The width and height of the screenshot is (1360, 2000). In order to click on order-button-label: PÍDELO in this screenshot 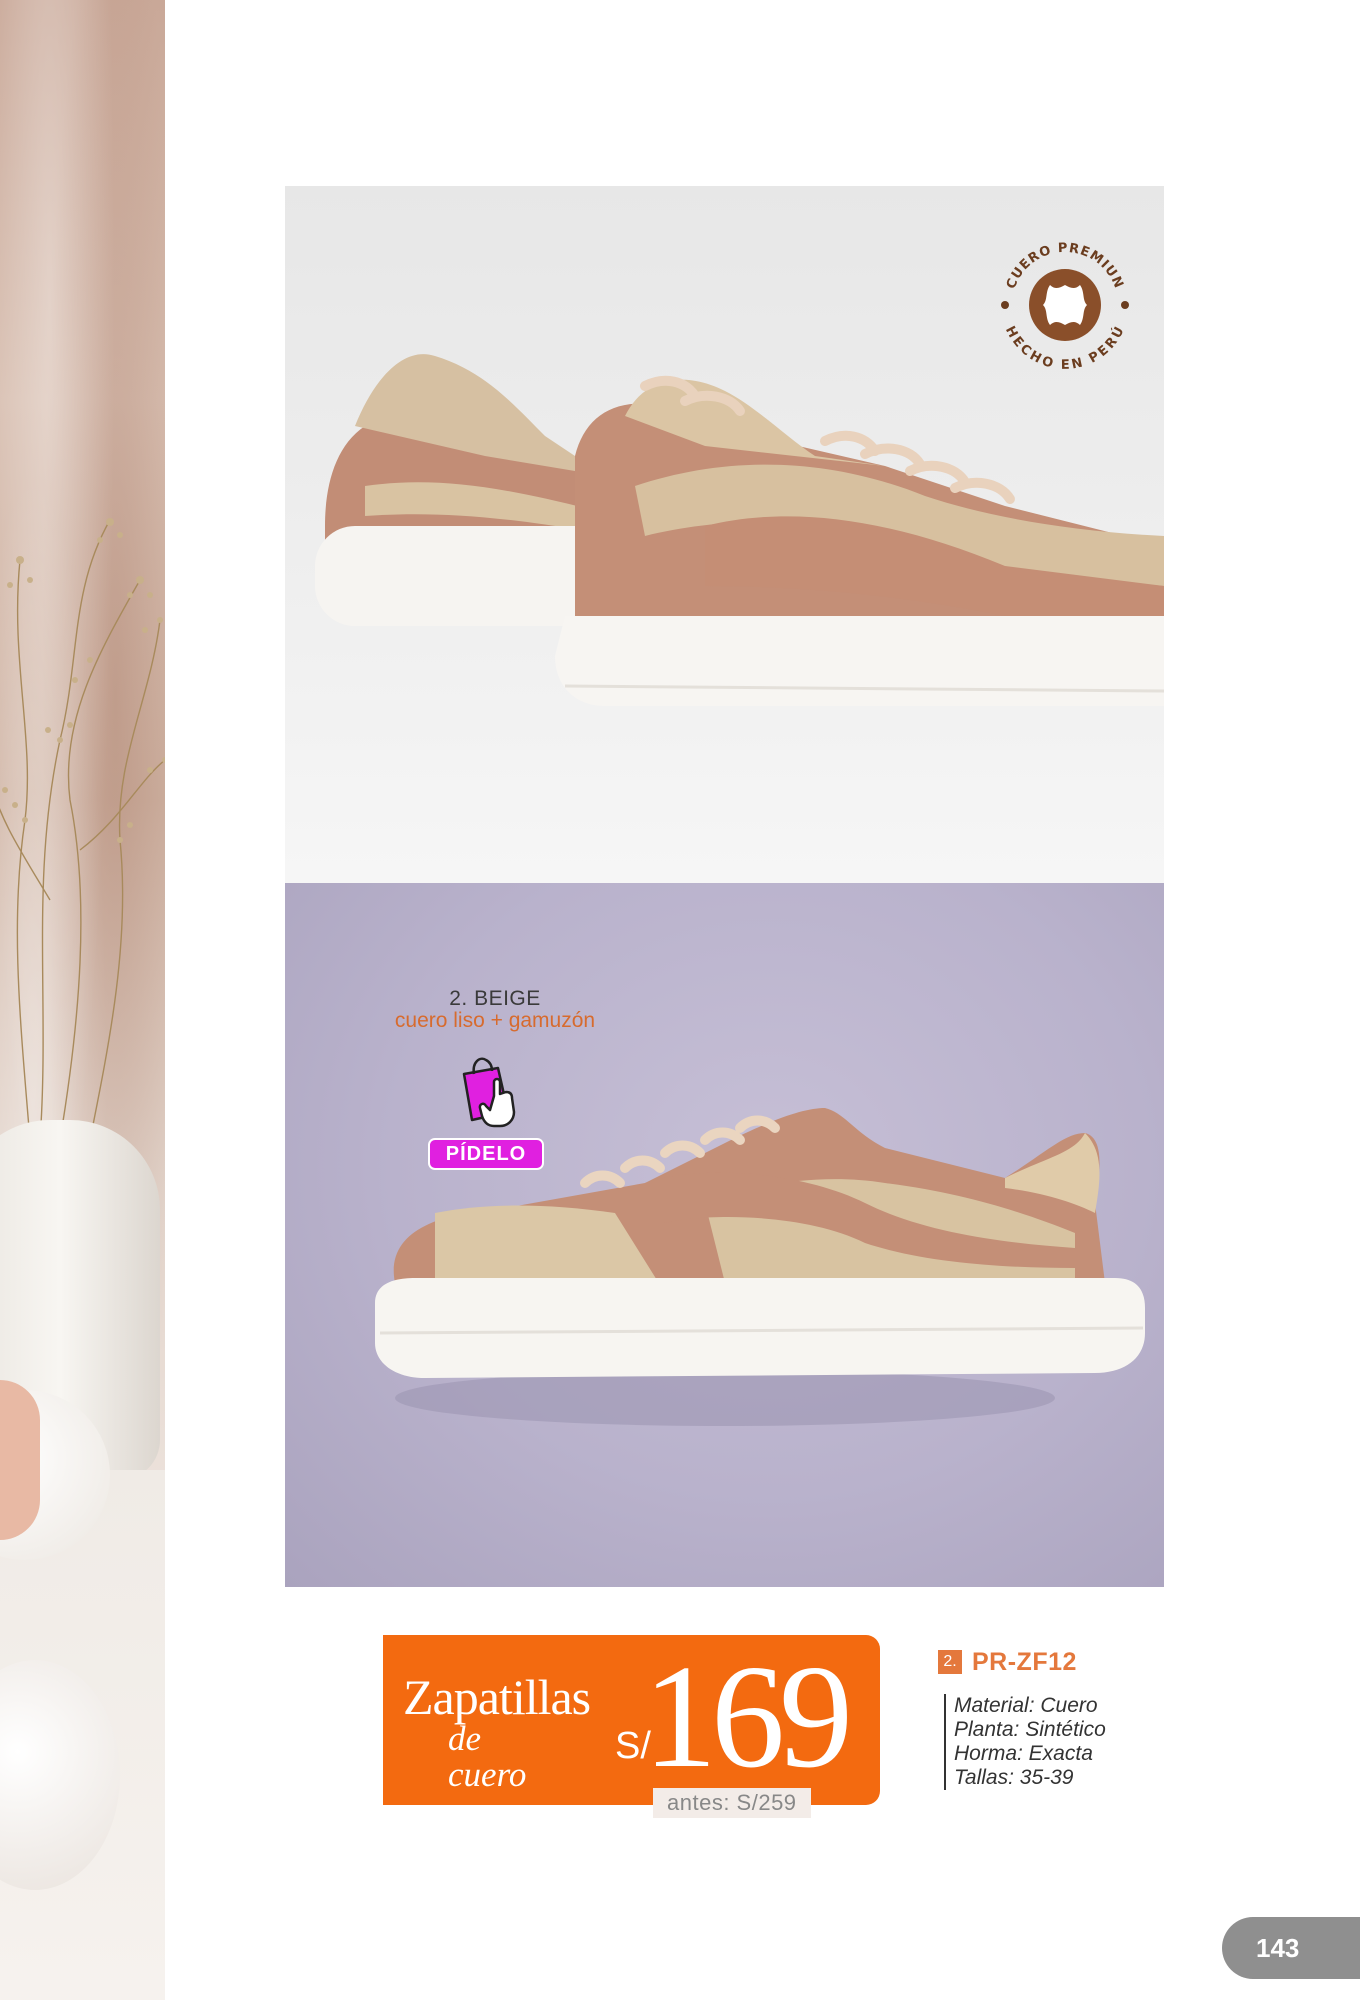, I will do `click(486, 1154)`.